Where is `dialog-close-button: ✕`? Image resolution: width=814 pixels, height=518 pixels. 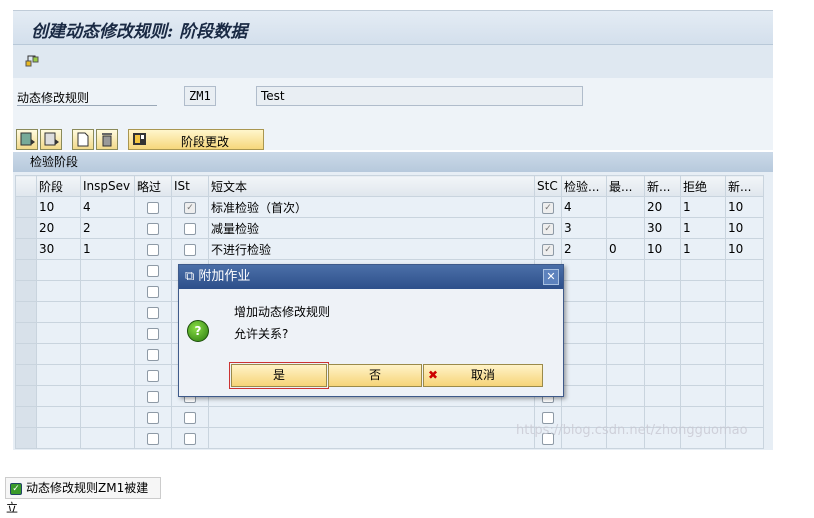
dialog-close-button: ✕ is located at coordinates (551, 277).